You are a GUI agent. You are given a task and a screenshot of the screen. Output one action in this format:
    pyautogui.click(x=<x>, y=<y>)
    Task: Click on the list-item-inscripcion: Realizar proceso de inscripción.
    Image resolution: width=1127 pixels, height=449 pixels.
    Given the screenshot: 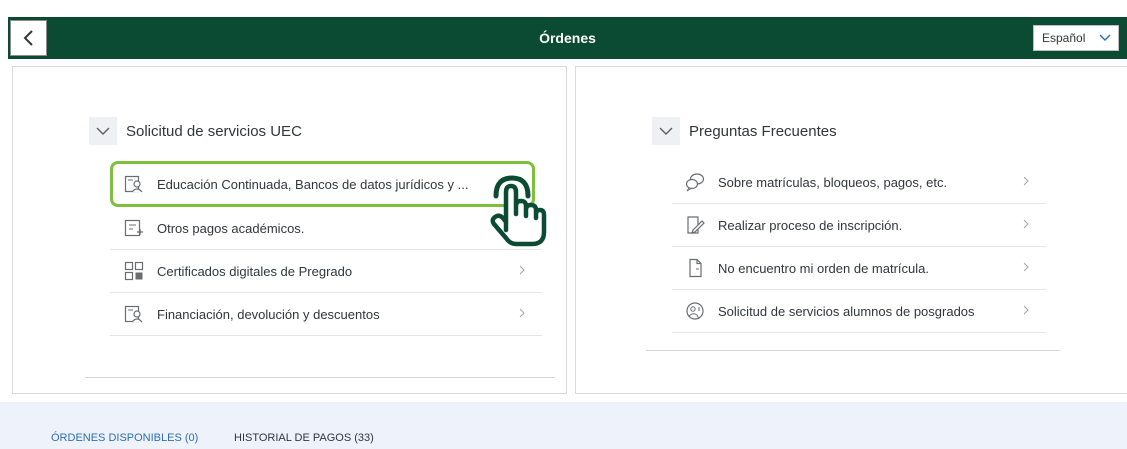 What is the action you would take?
    pyautogui.click(x=859, y=225)
    